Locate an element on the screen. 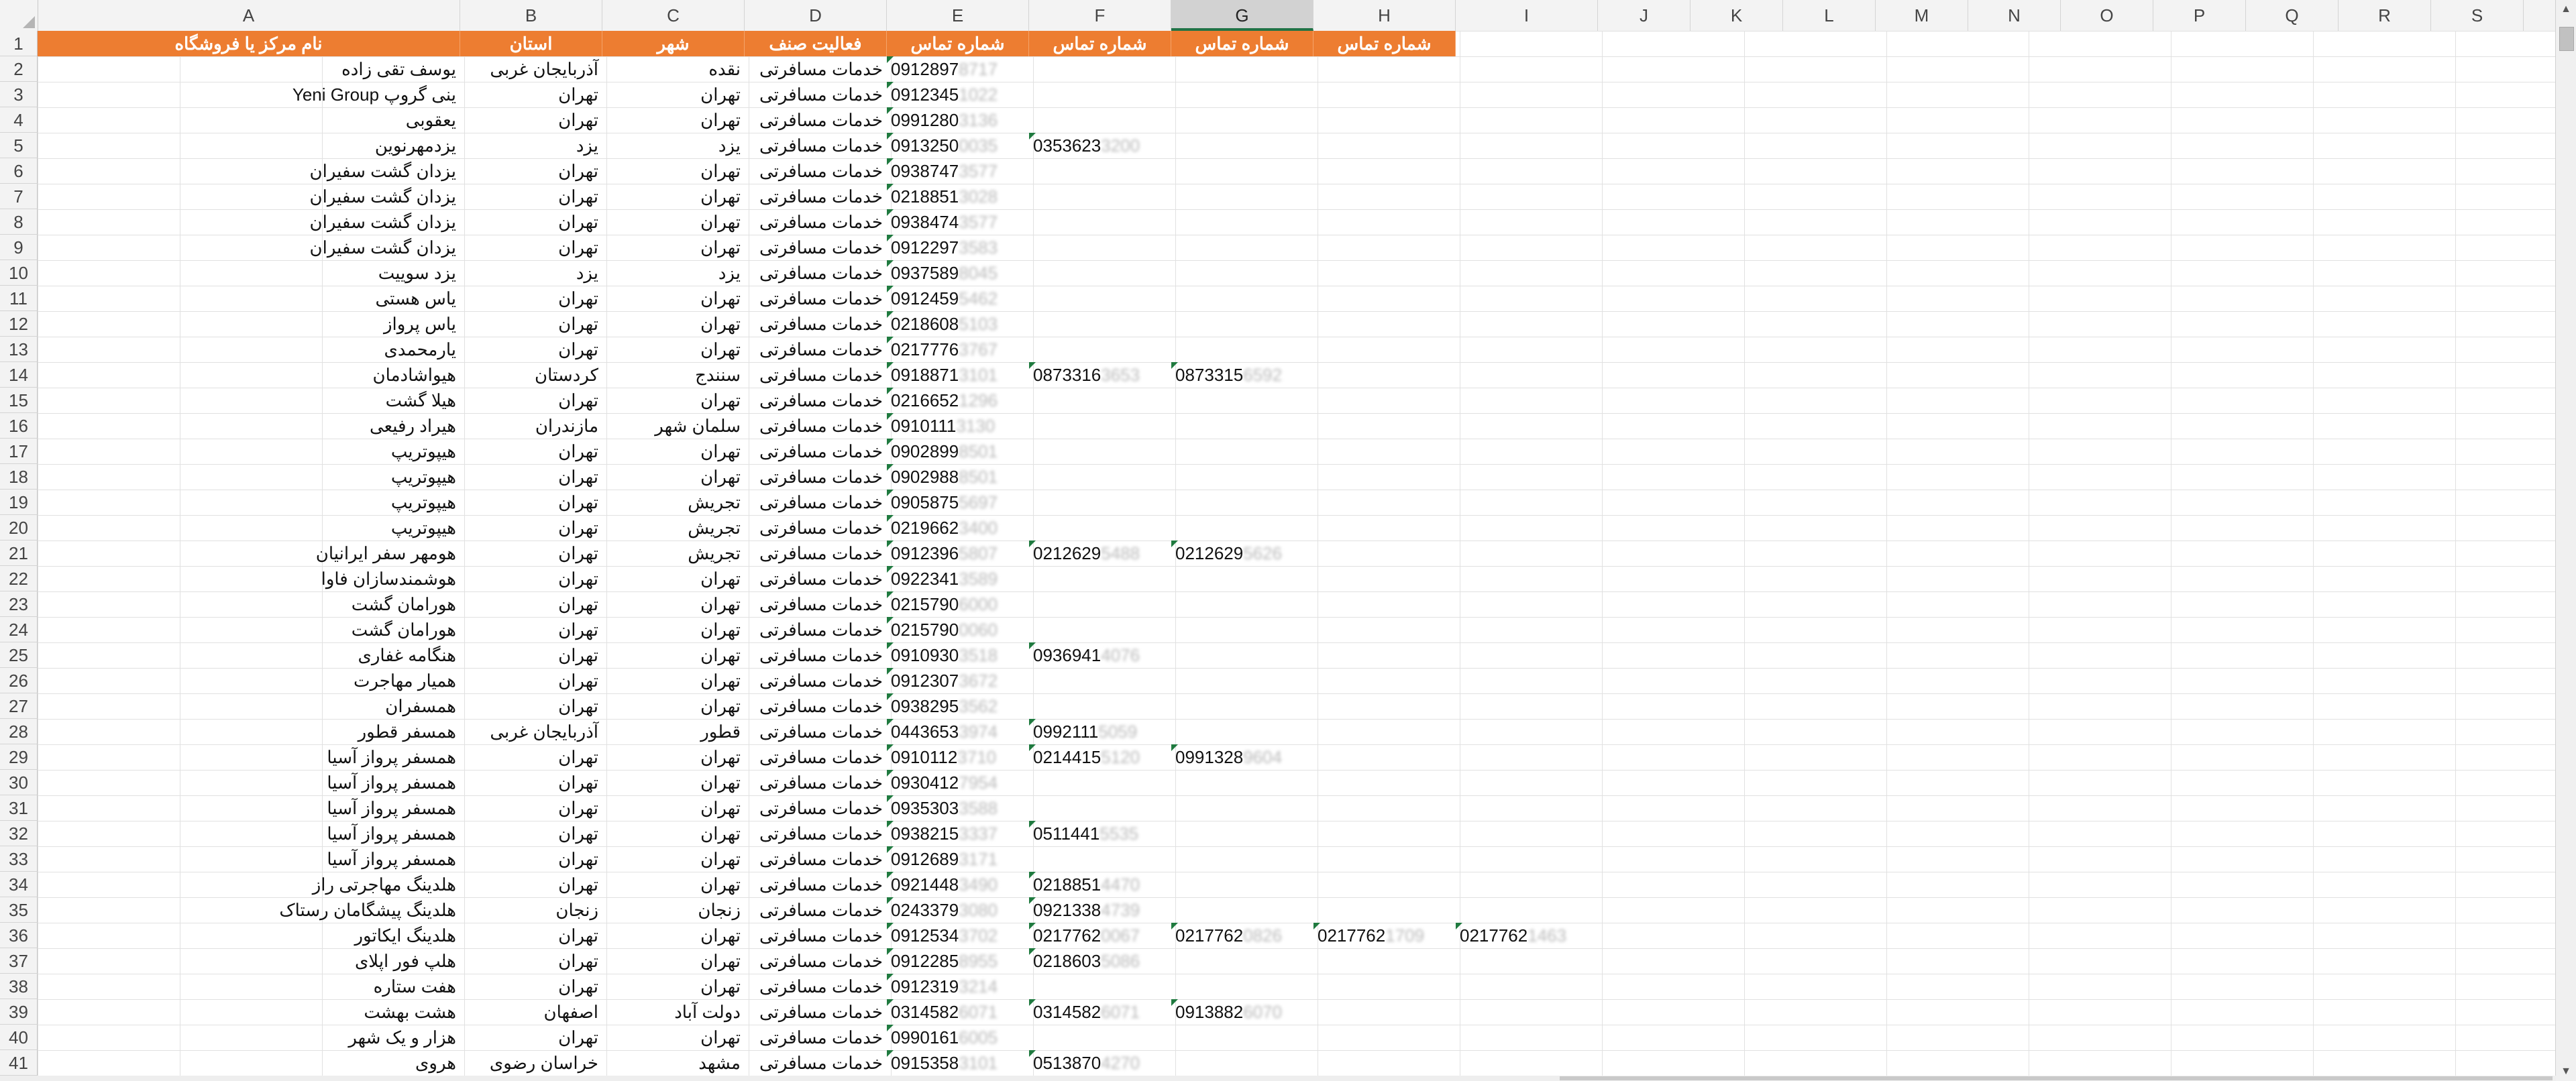 This screenshot has height=1081, width=2576. header-cell-e: شماره تماس is located at coordinates (958, 43).